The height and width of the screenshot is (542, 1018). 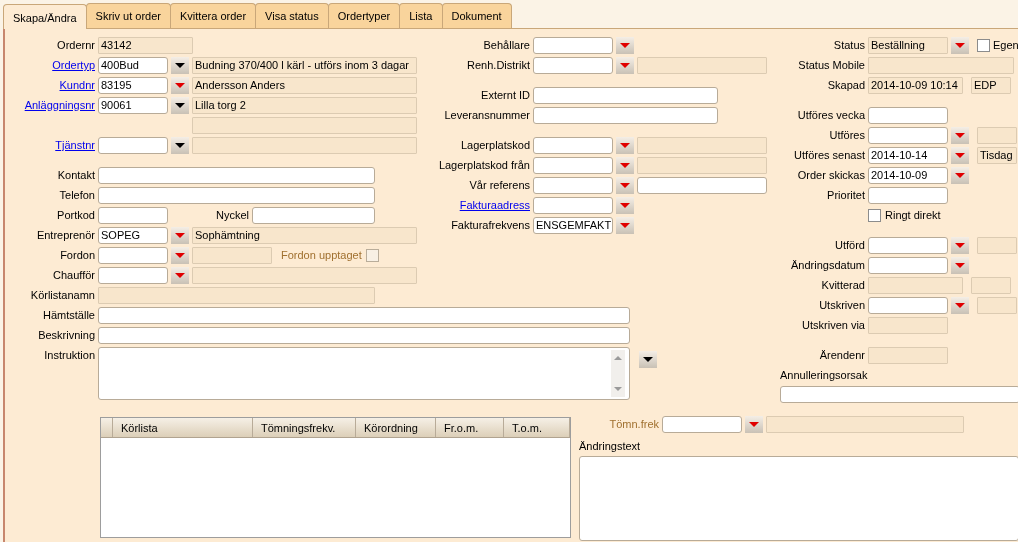 I want to click on scroll-down-icon, so click(x=618, y=389).